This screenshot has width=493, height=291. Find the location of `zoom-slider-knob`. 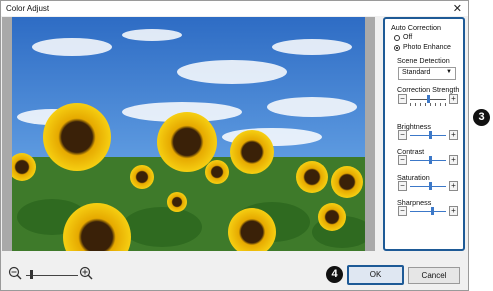

zoom-slider-knob is located at coordinates (32, 274).